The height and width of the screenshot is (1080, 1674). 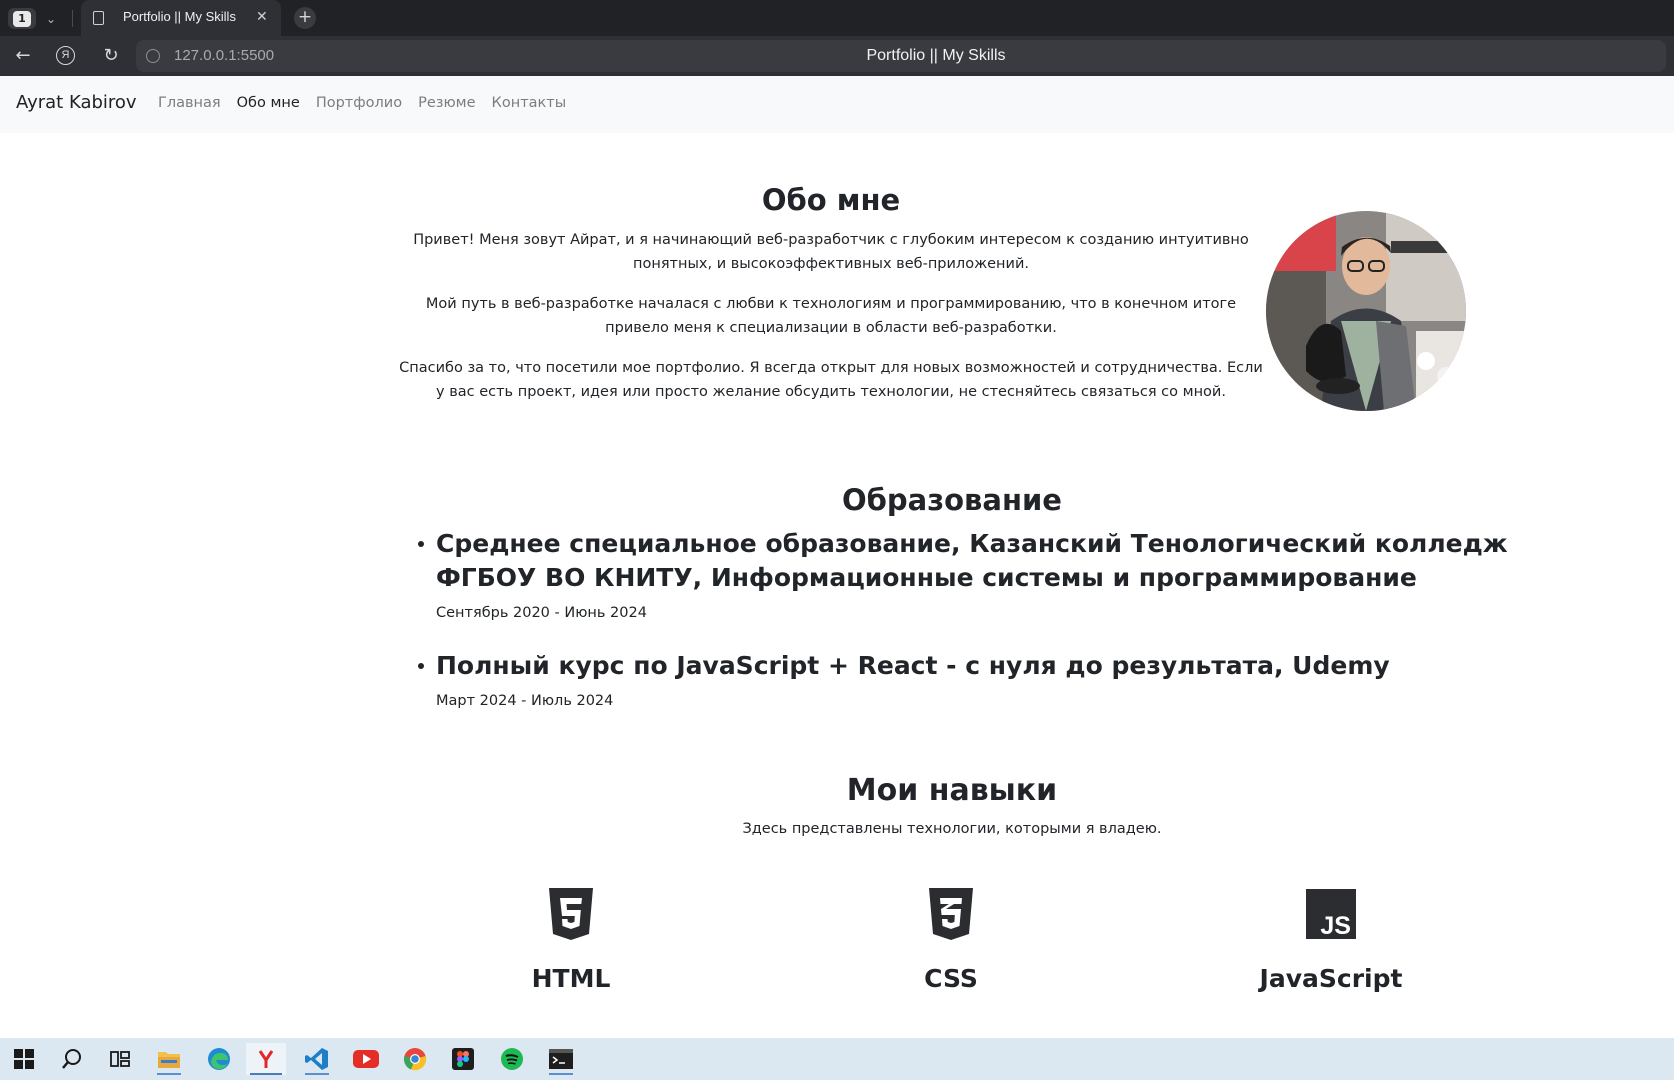 What do you see at coordinates (831, 200) in the screenshot?
I see `about-heading: Обо мне` at bounding box center [831, 200].